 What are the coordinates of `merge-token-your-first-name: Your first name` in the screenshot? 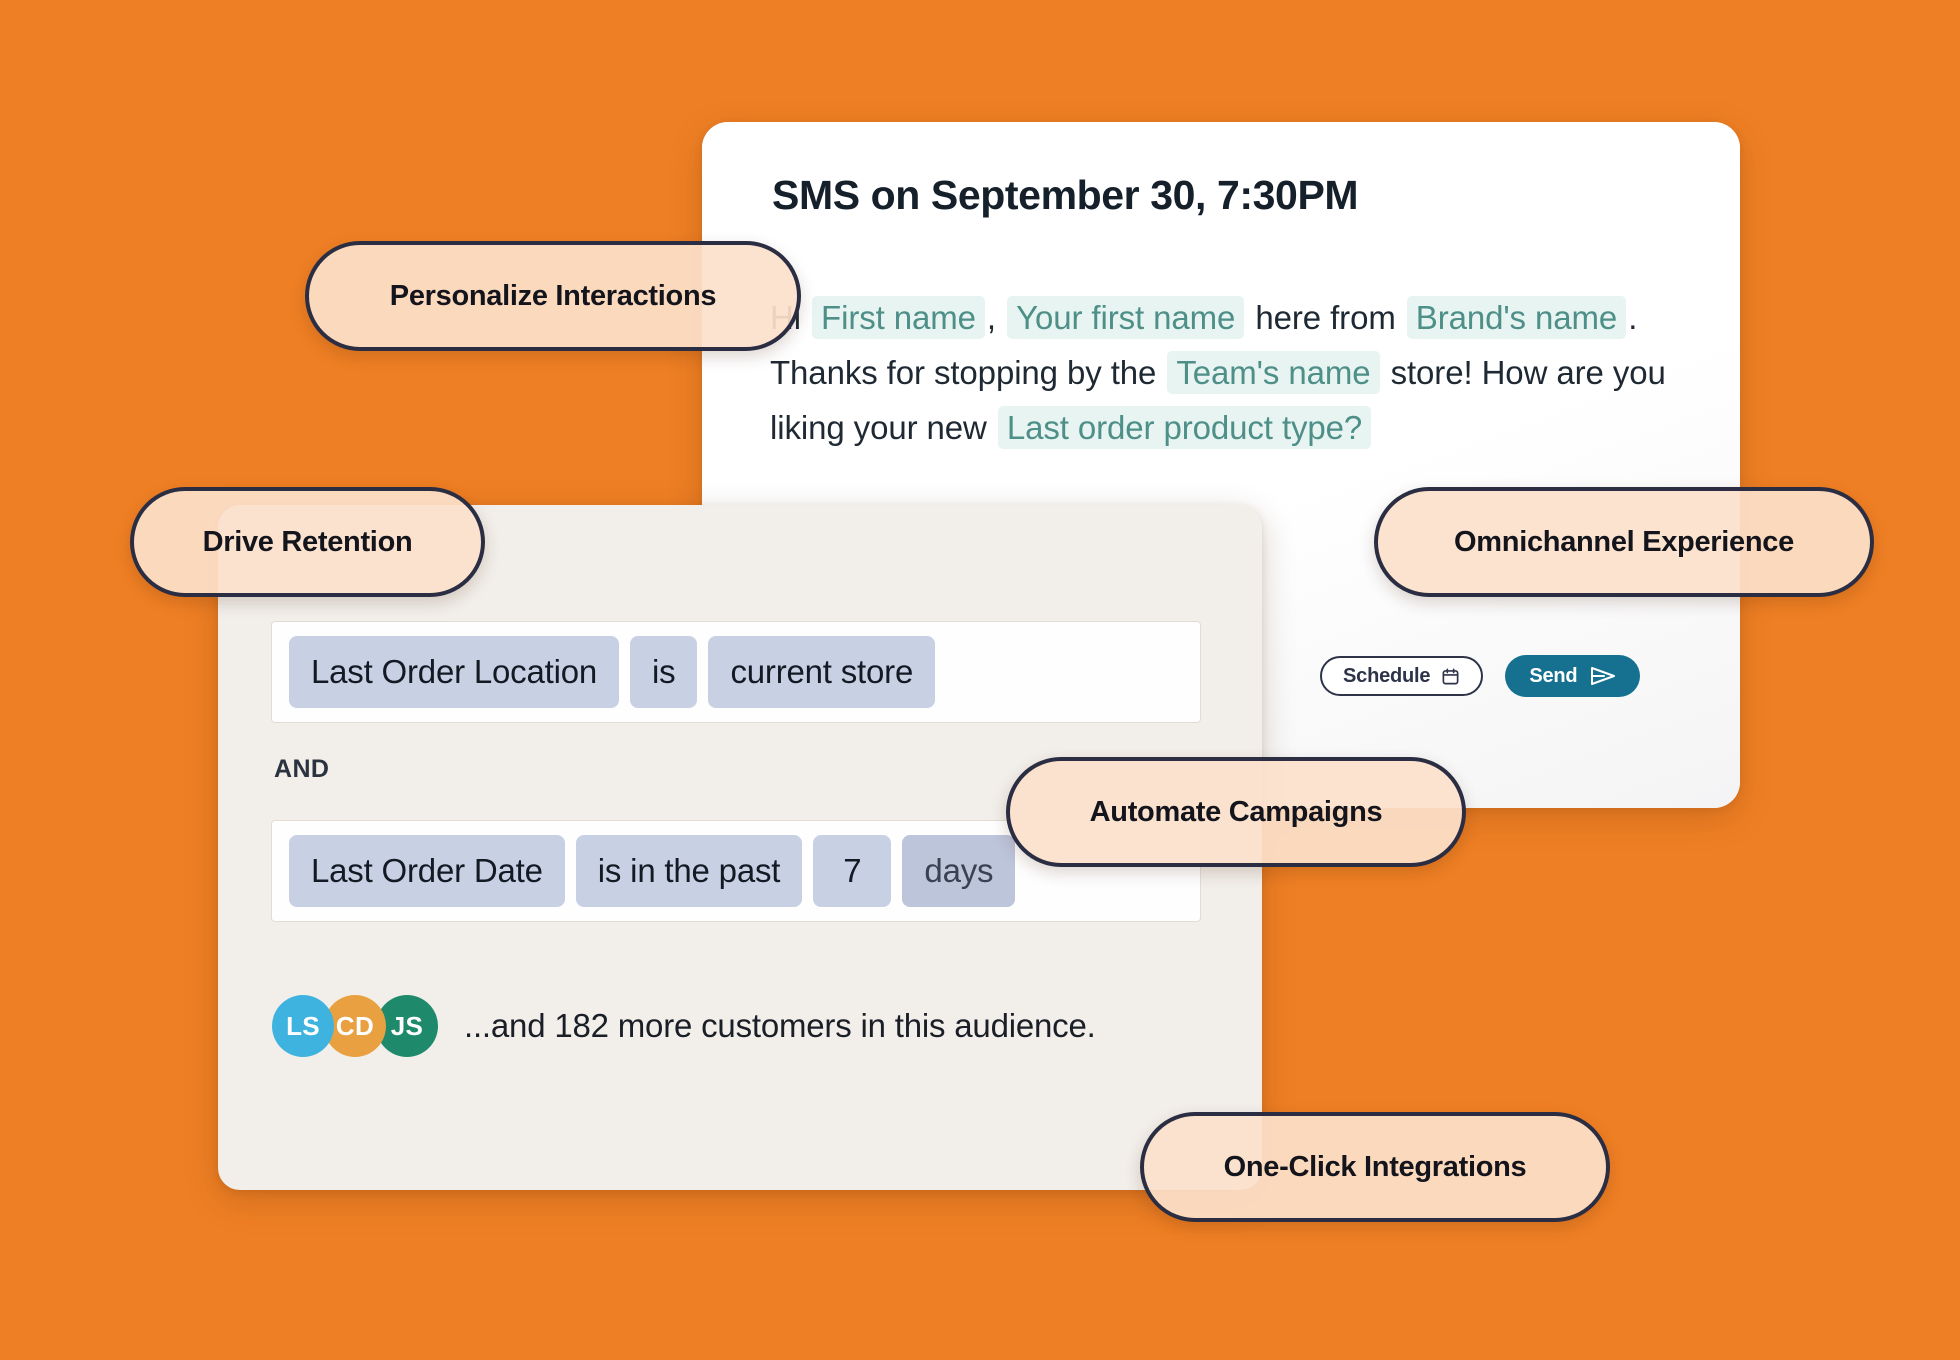 It's located at (1126, 317).